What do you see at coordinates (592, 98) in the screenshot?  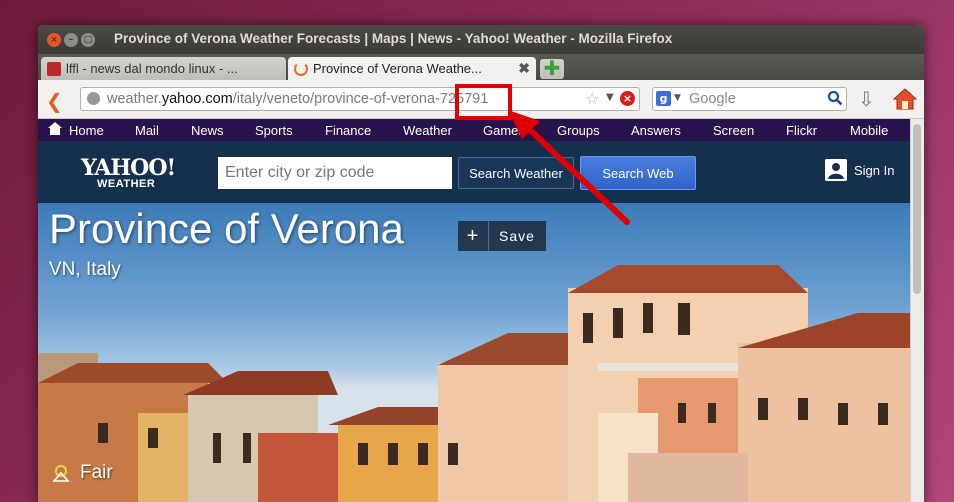 I see `bookmark-star-icon: ☆` at bounding box center [592, 98].